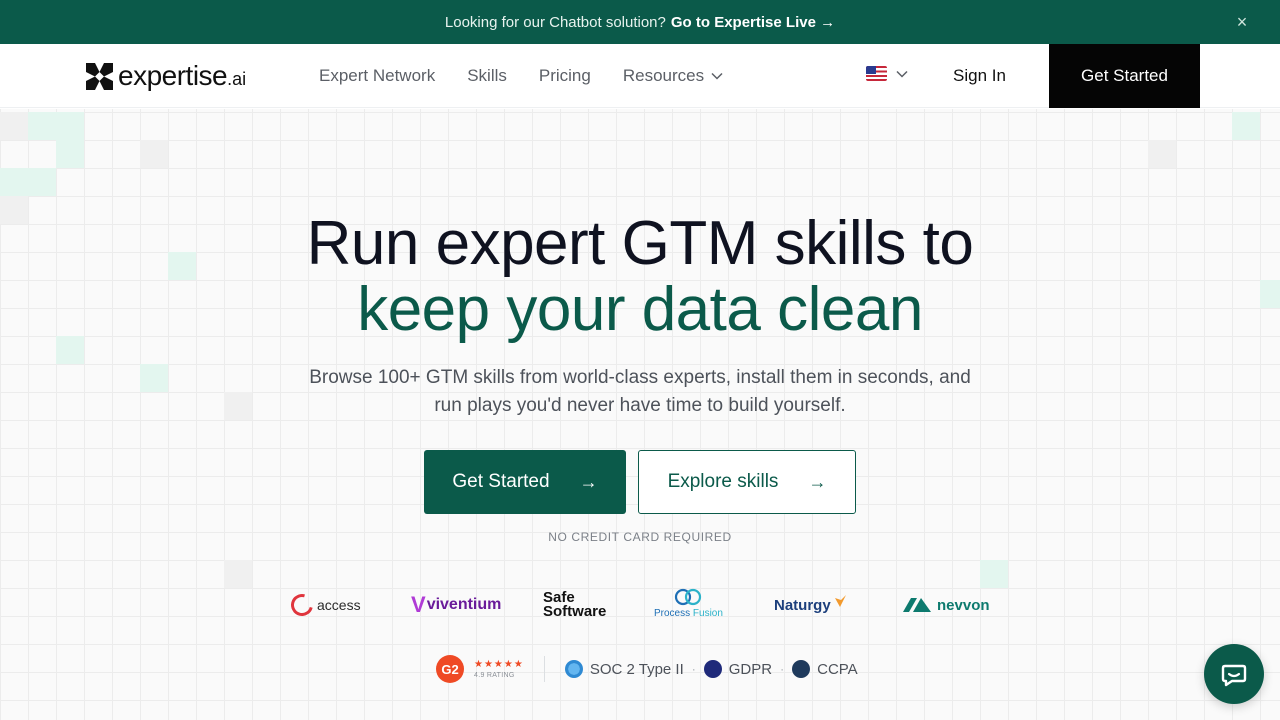 This screenshot has height=720, width=1280. What do you see at coordinates (173, 75) in the screenshot?
I see `logo-word: expertise` at bounding box center [173, 75].